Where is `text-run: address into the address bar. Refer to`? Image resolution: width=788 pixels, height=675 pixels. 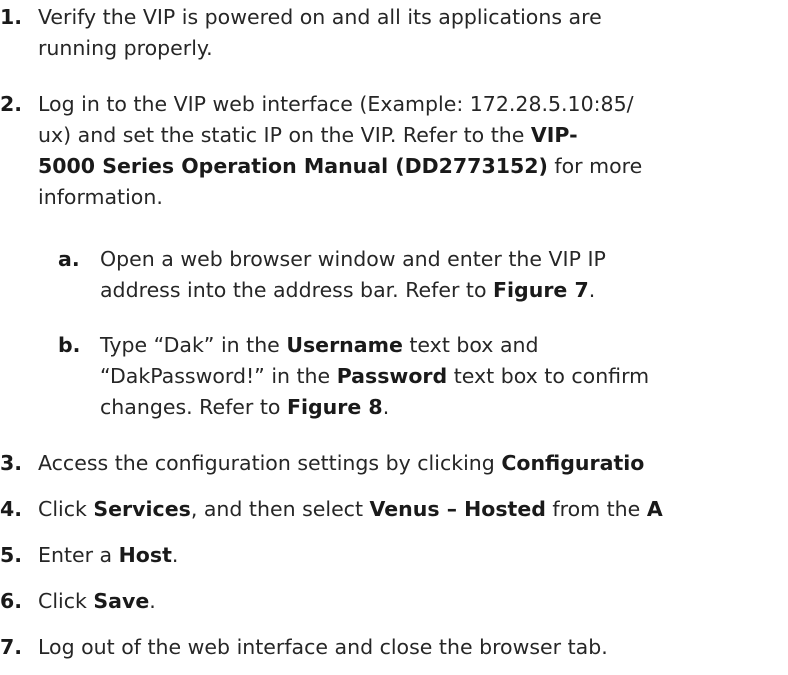 text-run: address into the address bar. Refer to is located at coordinates (297, 290).